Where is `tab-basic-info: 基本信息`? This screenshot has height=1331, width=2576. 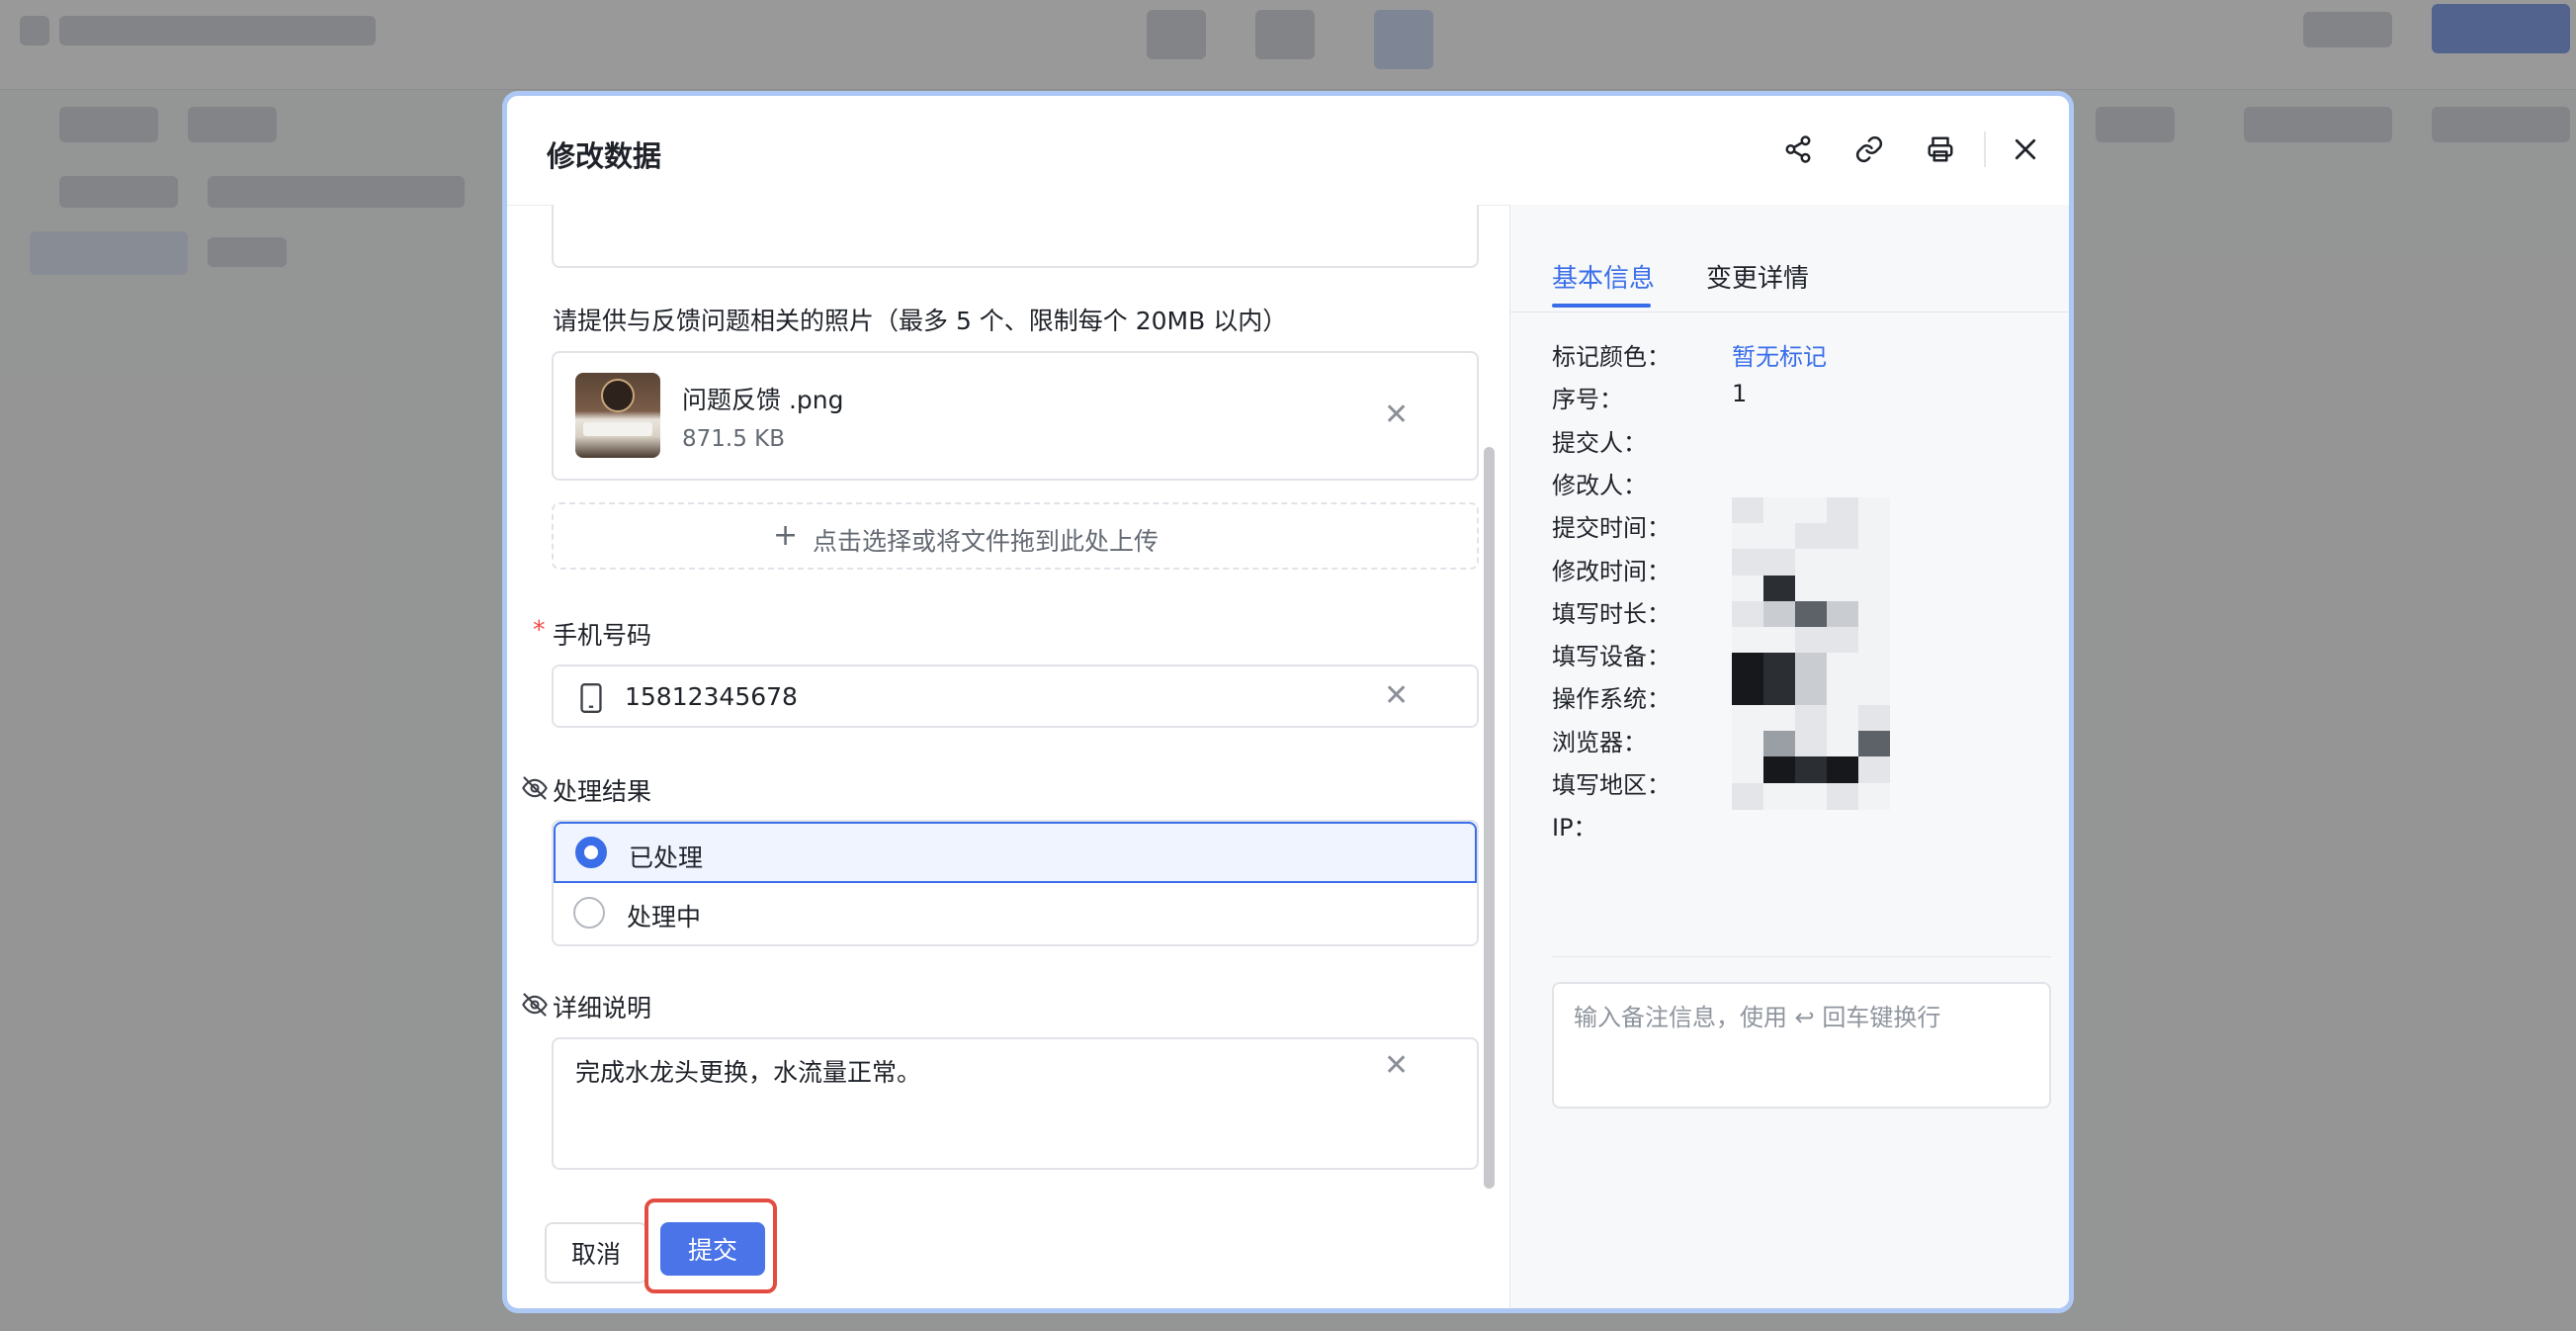
tab-basic-info: 基本信息 is located at coordinates (1603, 276).